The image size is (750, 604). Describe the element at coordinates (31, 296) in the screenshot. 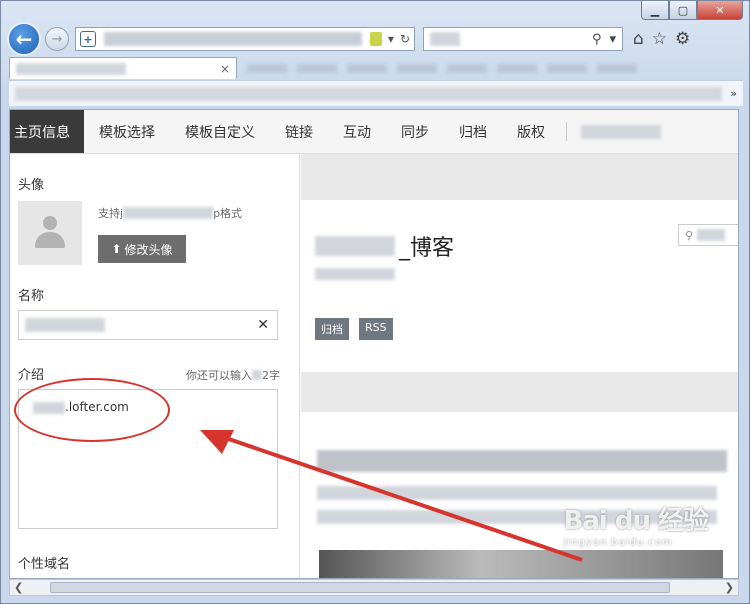

I see `name-label: 名称` at that location.